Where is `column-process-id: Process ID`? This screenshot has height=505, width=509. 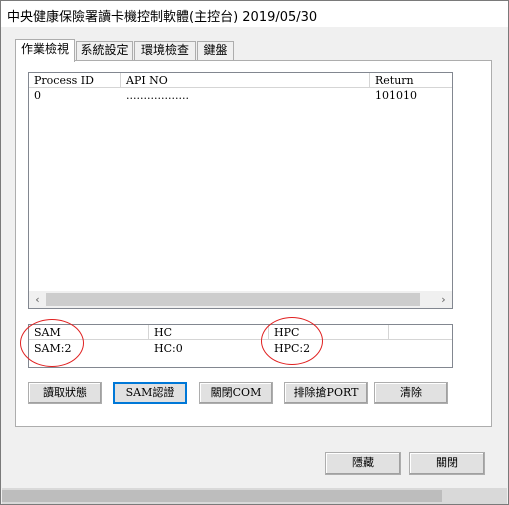
column-process-id: Process ID is located at coordinates (75, 80).